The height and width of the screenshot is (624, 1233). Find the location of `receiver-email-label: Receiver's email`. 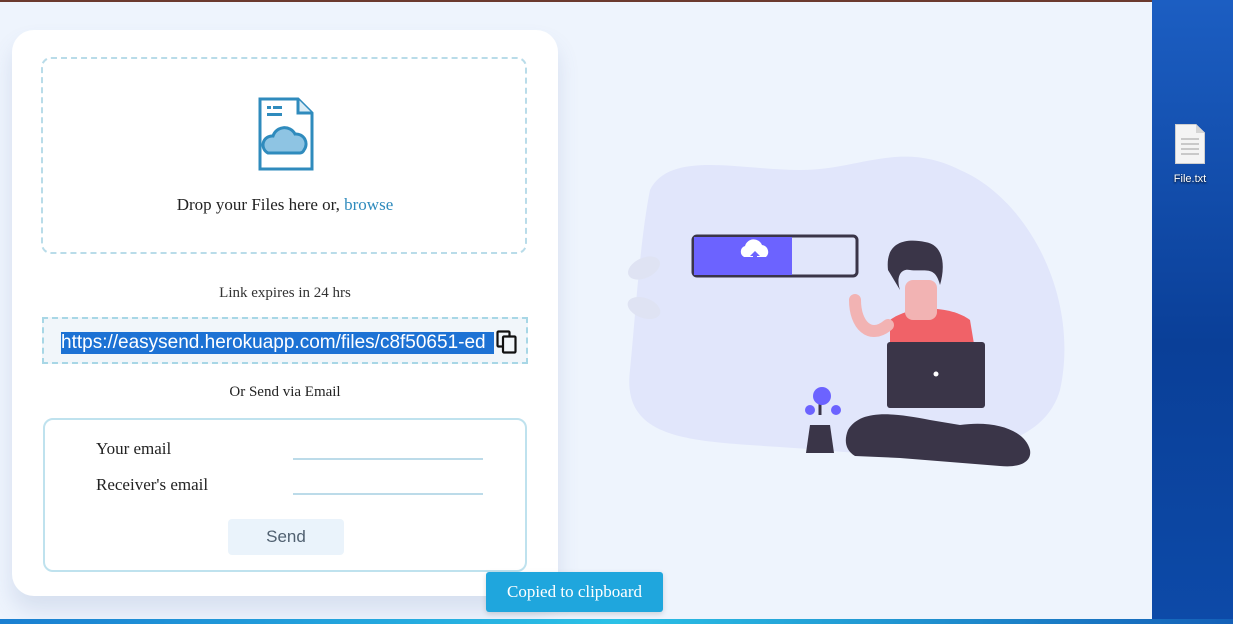

receiver-email-label: Receiver's email is located at coordinates (152, 484).